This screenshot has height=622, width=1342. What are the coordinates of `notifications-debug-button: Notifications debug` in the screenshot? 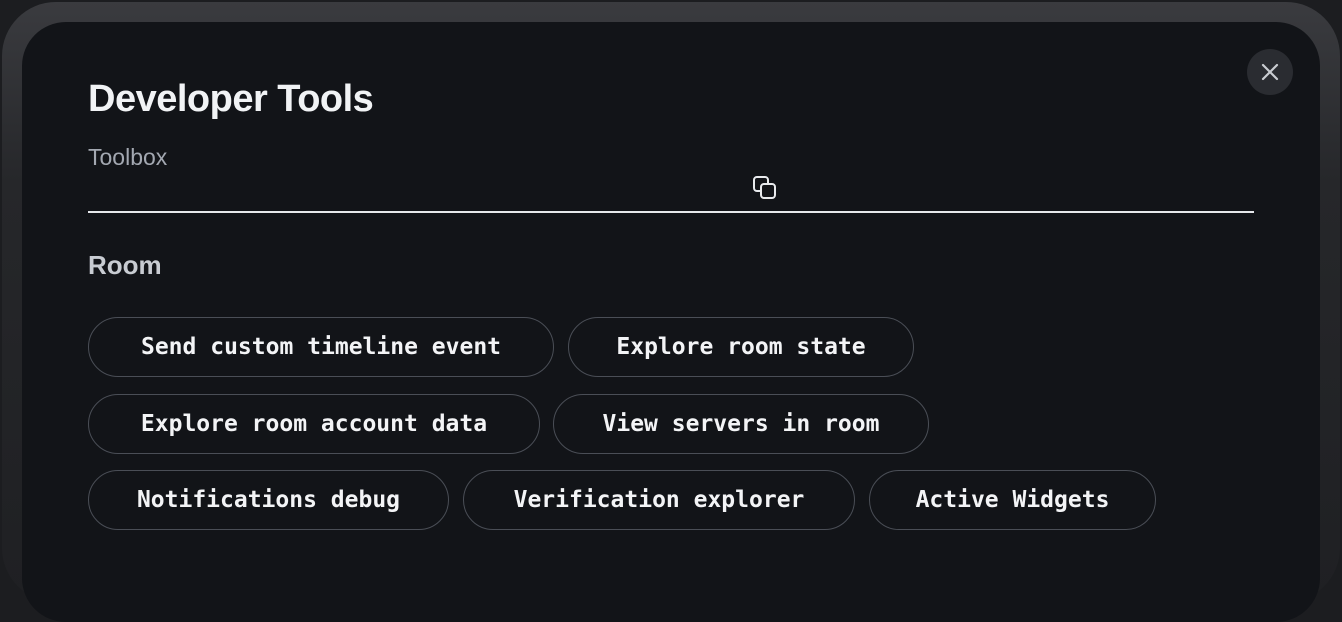 It's located at (268, 500).